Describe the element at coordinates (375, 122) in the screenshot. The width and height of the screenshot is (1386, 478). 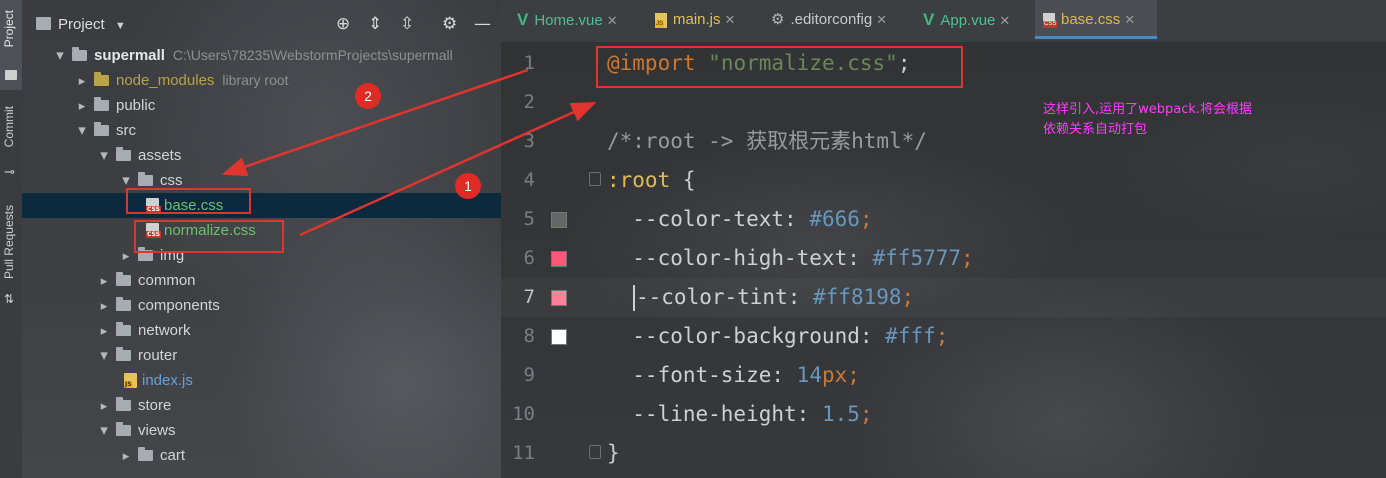
I see `arrow-import-to-base` at that location.